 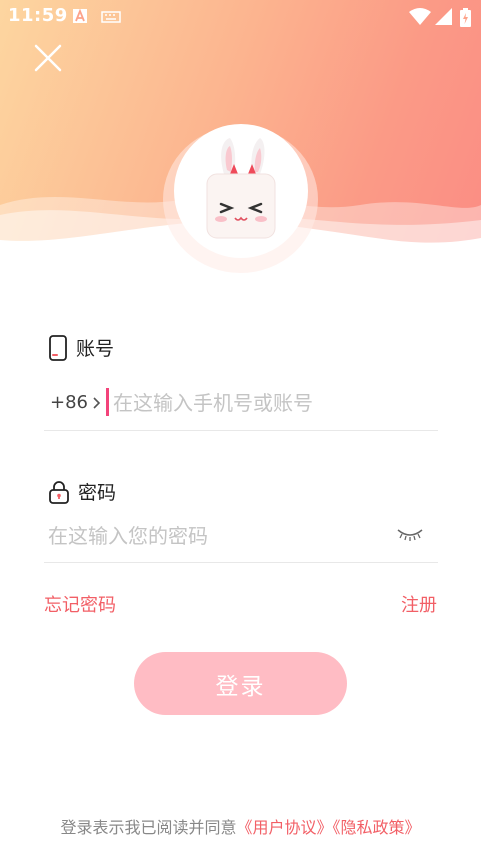 What do you see at coordinates (95, 349) in the screenshot?
I see `account-label: 账号` at bounding box center [95, 349].